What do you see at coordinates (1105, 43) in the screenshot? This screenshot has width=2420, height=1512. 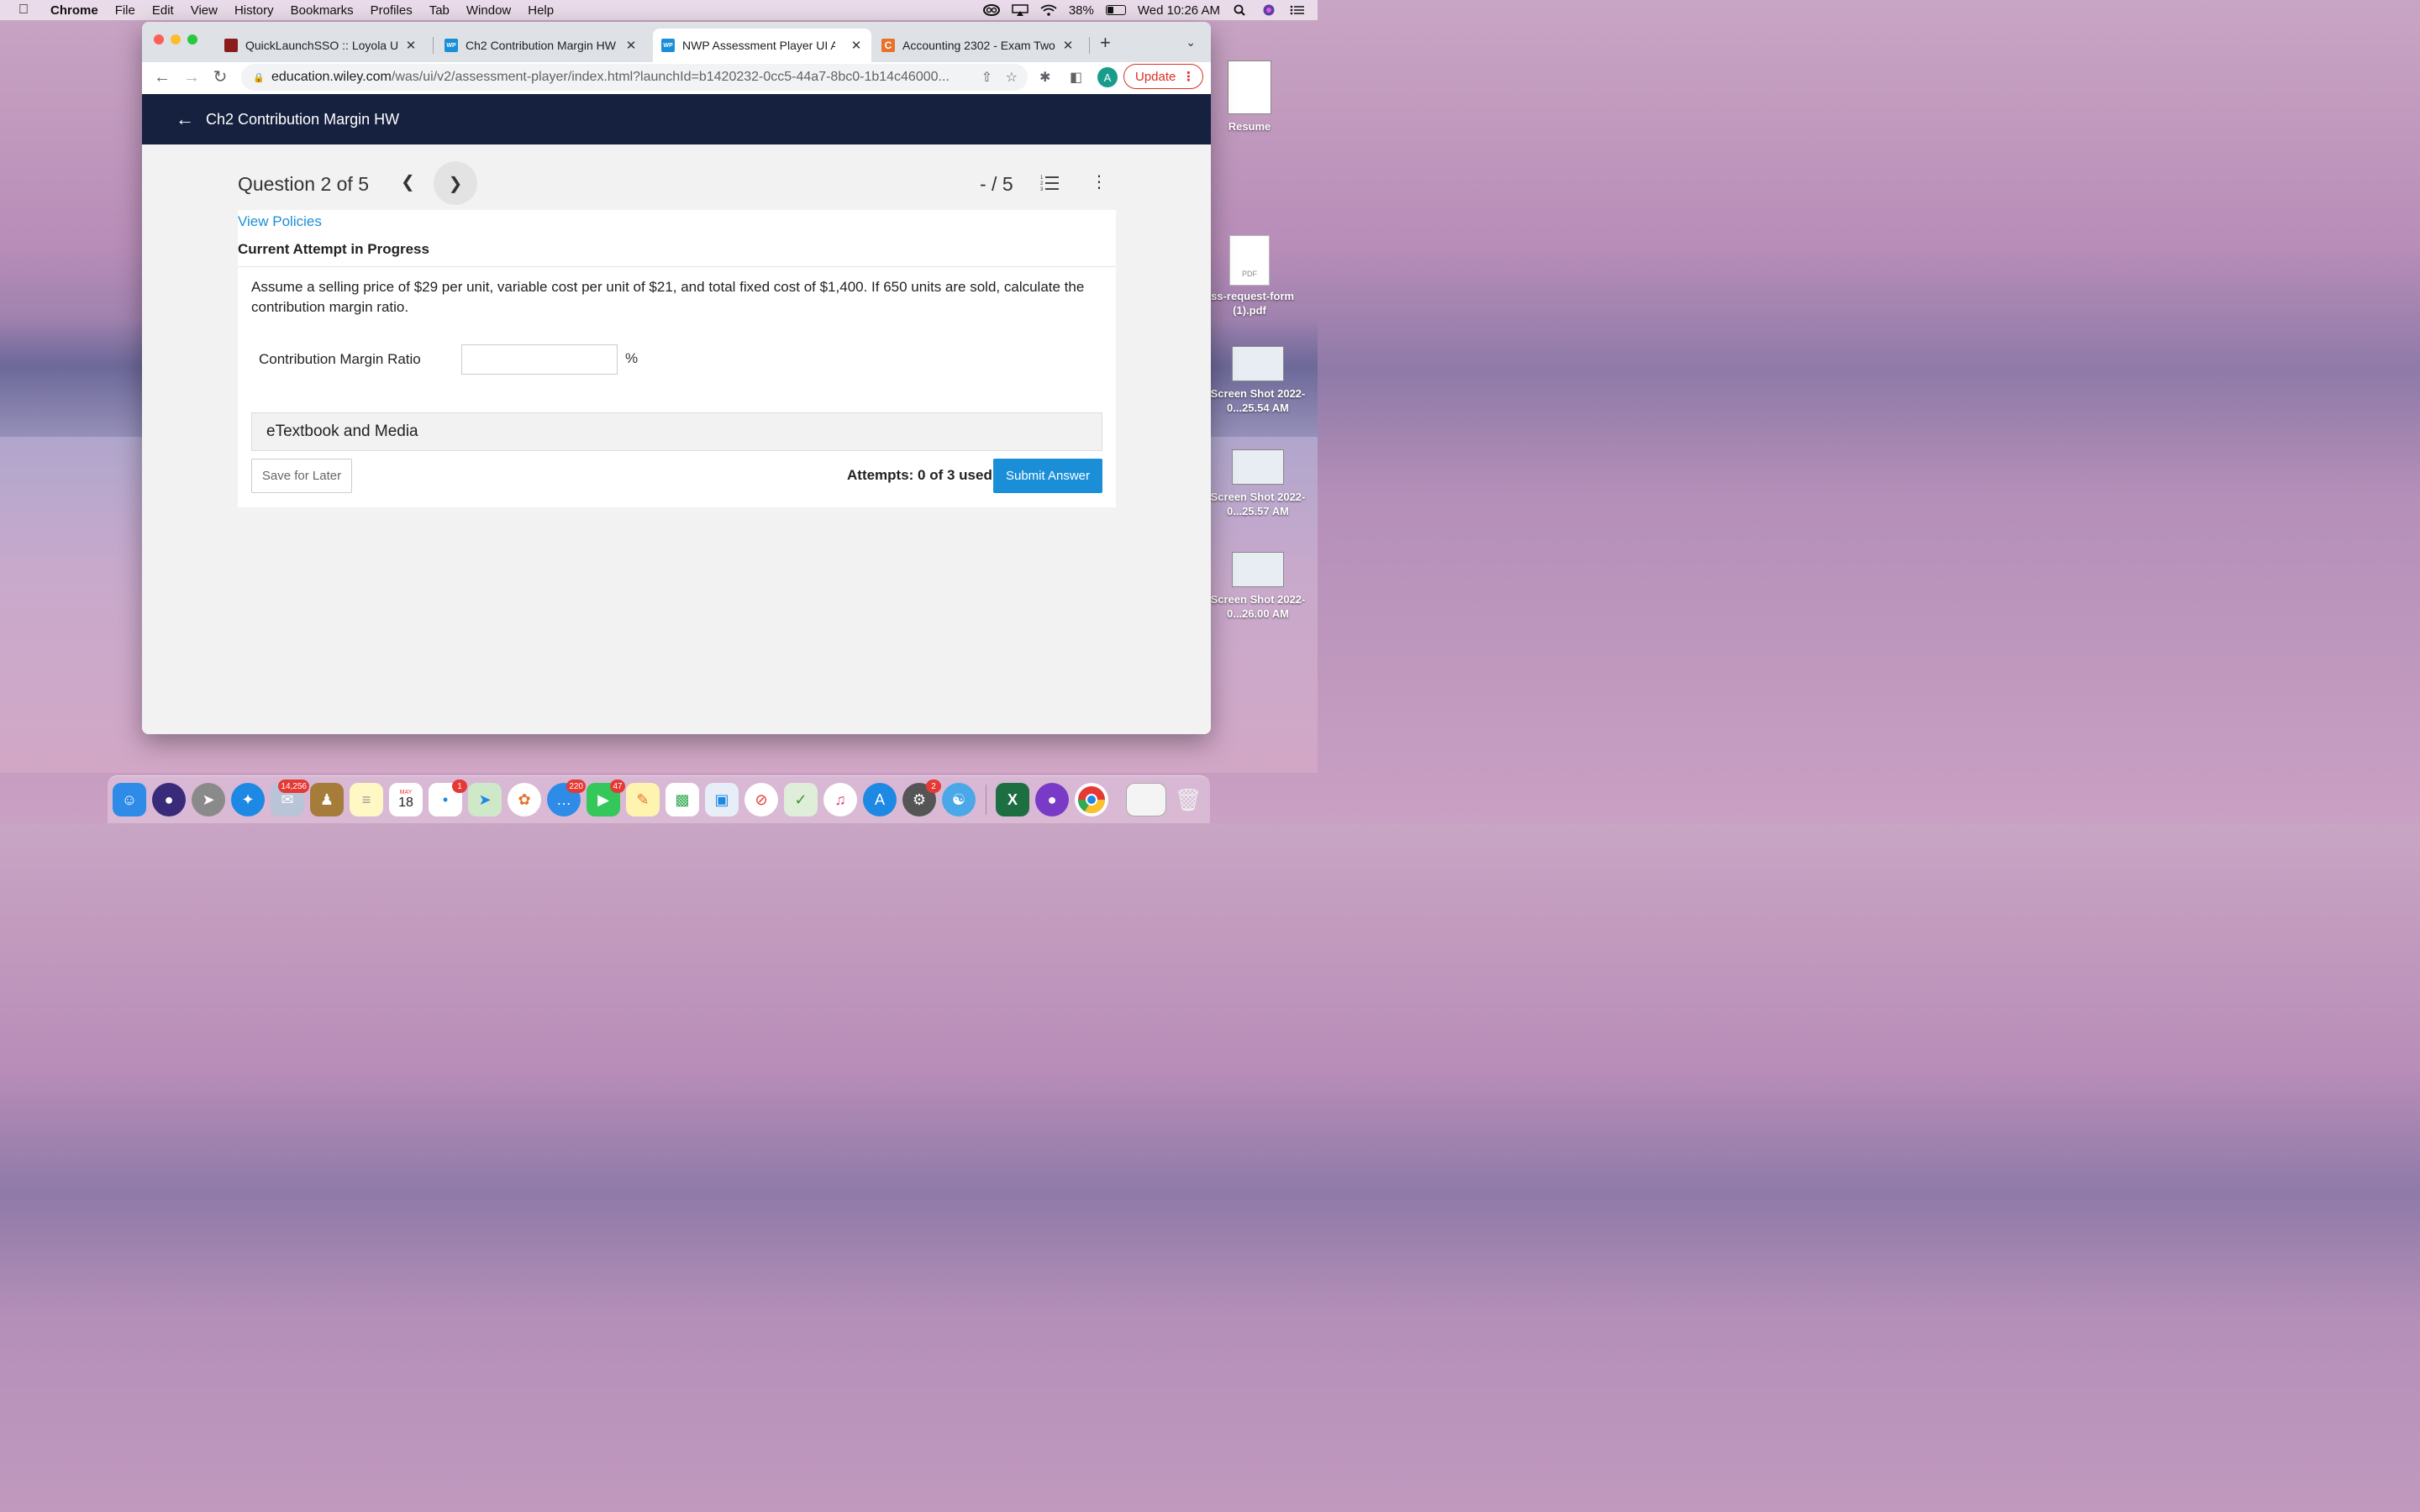 I see `new-tab-plus-icon: +` at bounding box center [1105, 43].